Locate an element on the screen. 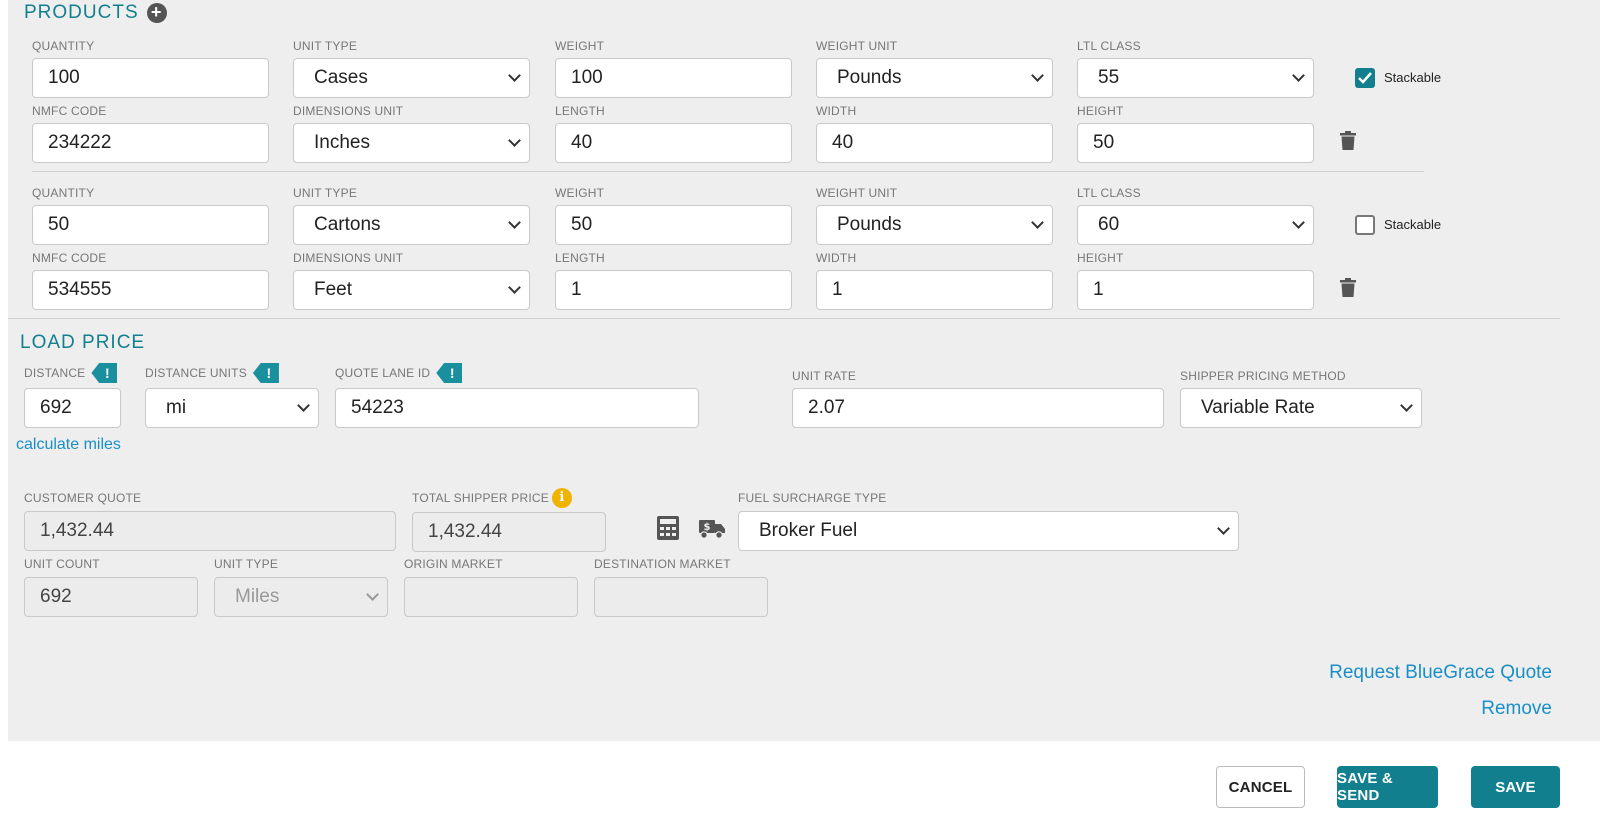 Image resolution: width=1600 pixels, height=831 pixels. product-1-dimensions-unit-select: Inches is located at coordinates (411, 143).